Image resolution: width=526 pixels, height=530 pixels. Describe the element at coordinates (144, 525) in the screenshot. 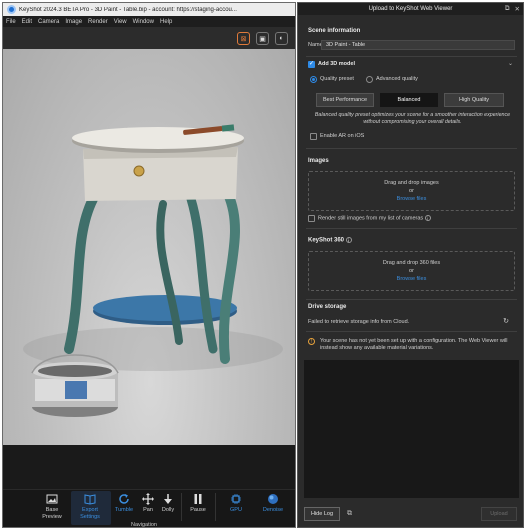

I see `navigation-group-label: Navigation` at that location.